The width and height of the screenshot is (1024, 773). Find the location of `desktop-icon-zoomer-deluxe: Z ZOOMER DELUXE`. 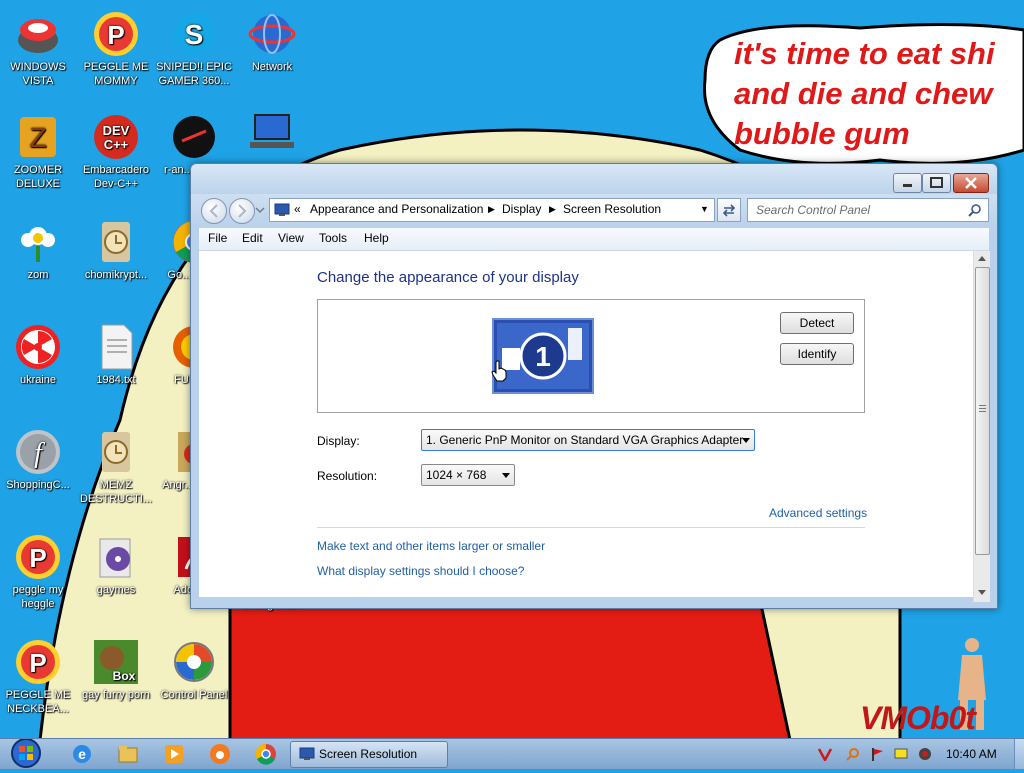

desktop-icon-zoomer-deluxe: Z ZOOMER DELUXE is located at coordinates (38, 152).